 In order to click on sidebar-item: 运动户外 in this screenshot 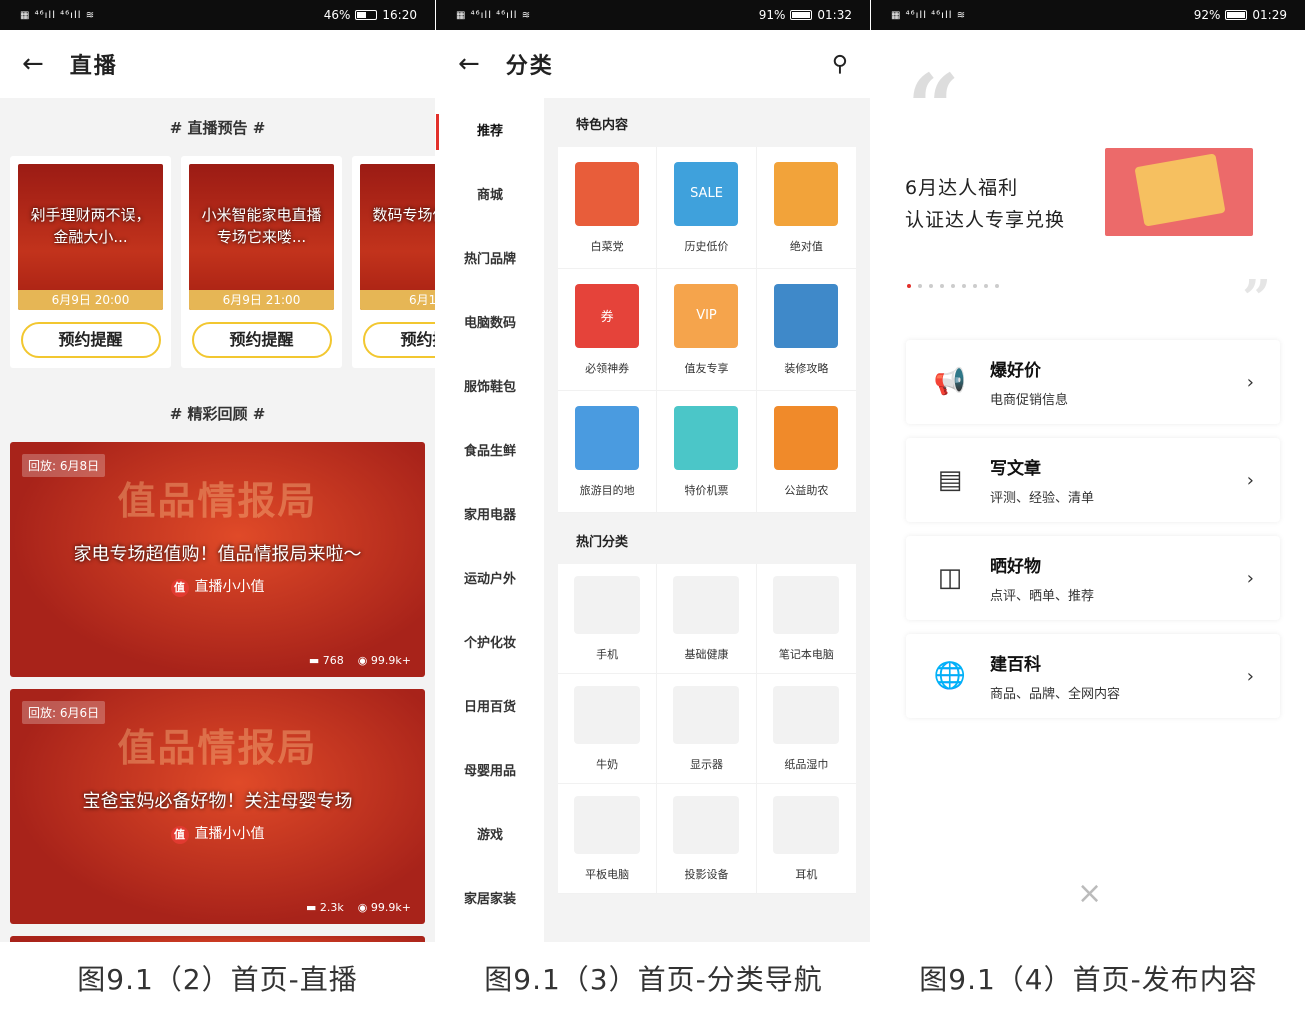, I will do `click(490, 580)`.